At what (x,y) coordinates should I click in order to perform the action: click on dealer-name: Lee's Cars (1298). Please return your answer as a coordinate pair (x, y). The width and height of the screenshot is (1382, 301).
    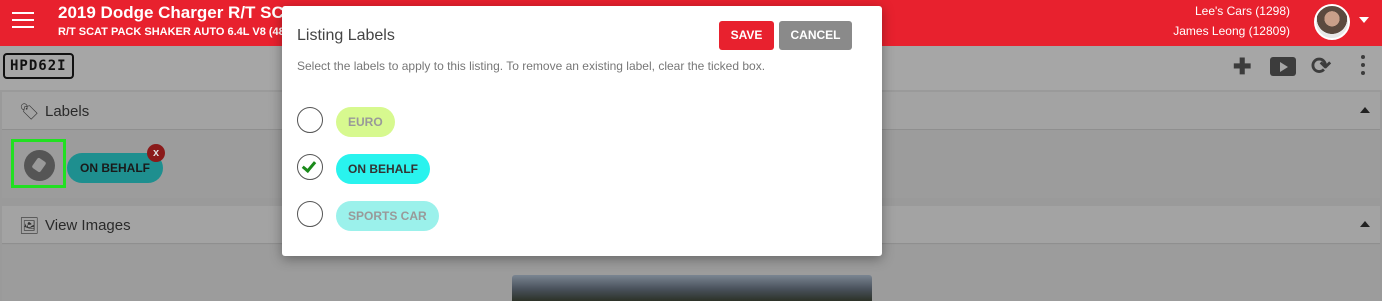
    Looking at the image, I should click on (1242, 11).